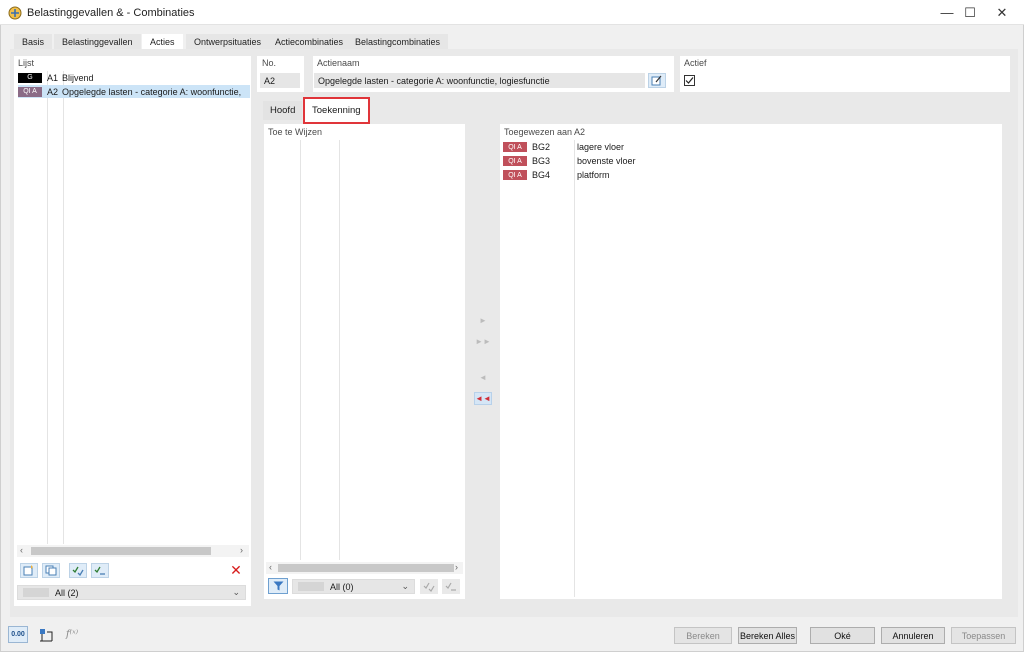 The width and height of the screenshot is (1024, 652). I want to click on list-filter-dropdown: All (2) ⌄, so click(131, 592).